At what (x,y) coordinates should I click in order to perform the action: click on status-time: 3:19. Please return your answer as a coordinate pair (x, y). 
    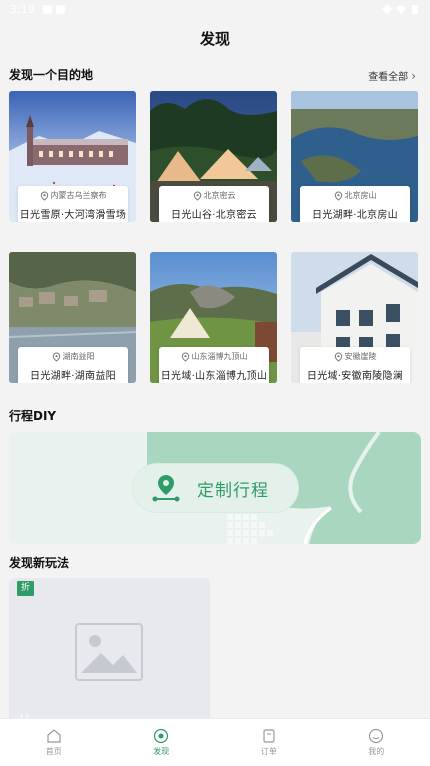
    Looking at the image, I should click on (22, 9).